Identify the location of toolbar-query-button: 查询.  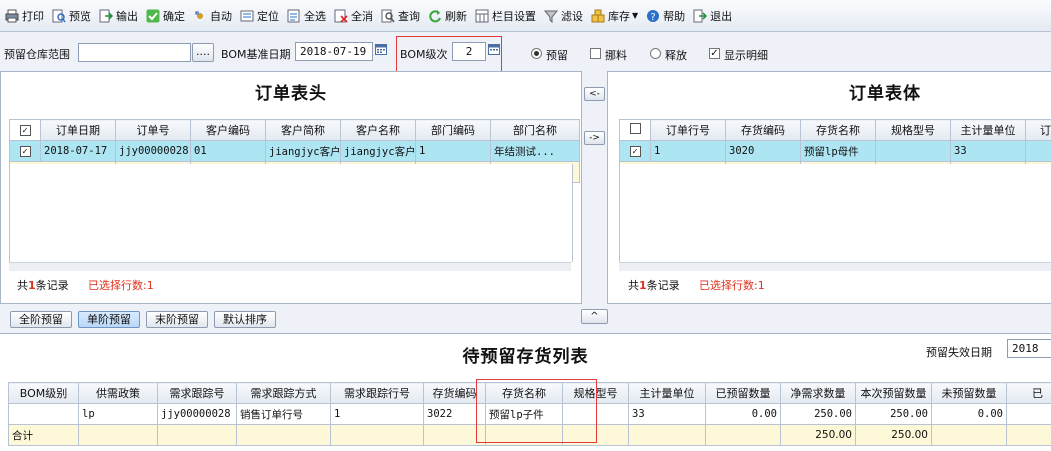
(400, 16).